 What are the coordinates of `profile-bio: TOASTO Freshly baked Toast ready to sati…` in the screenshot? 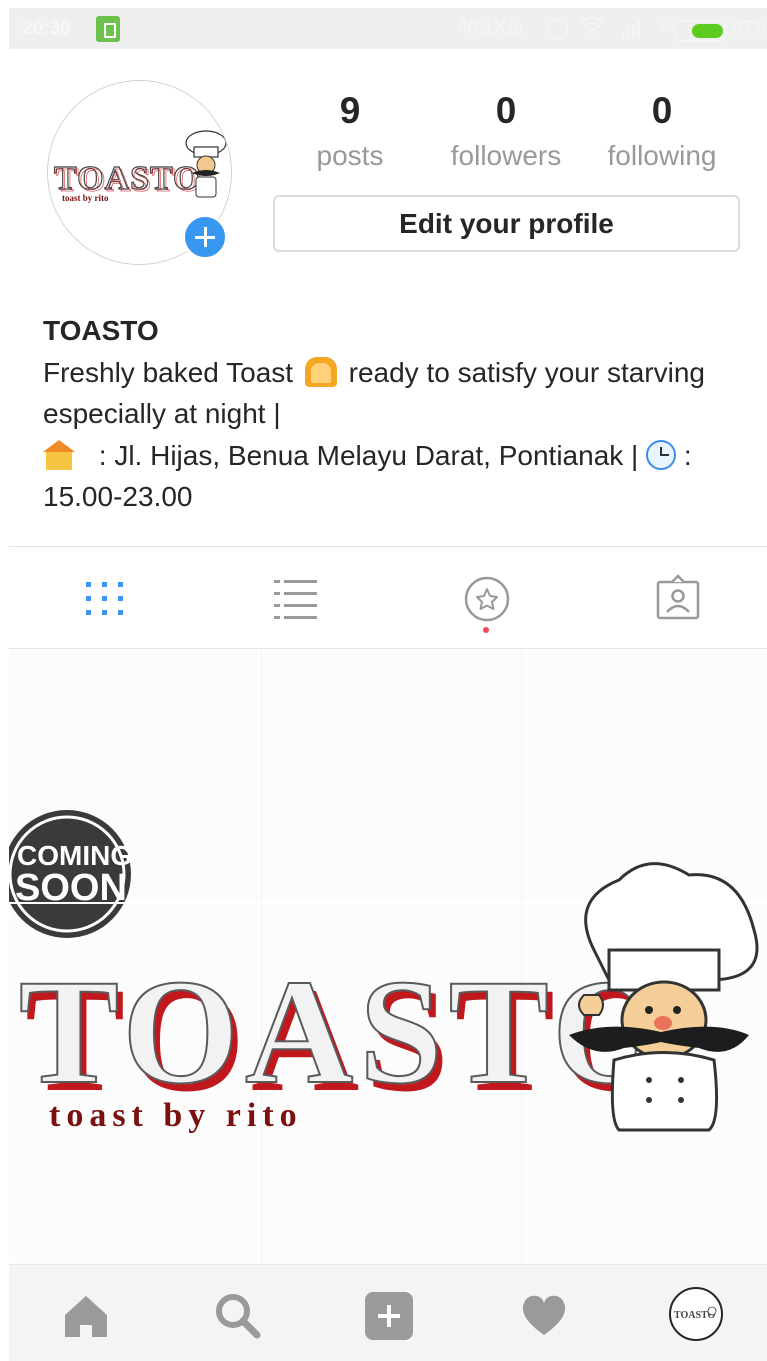 It's located at (398, 414).